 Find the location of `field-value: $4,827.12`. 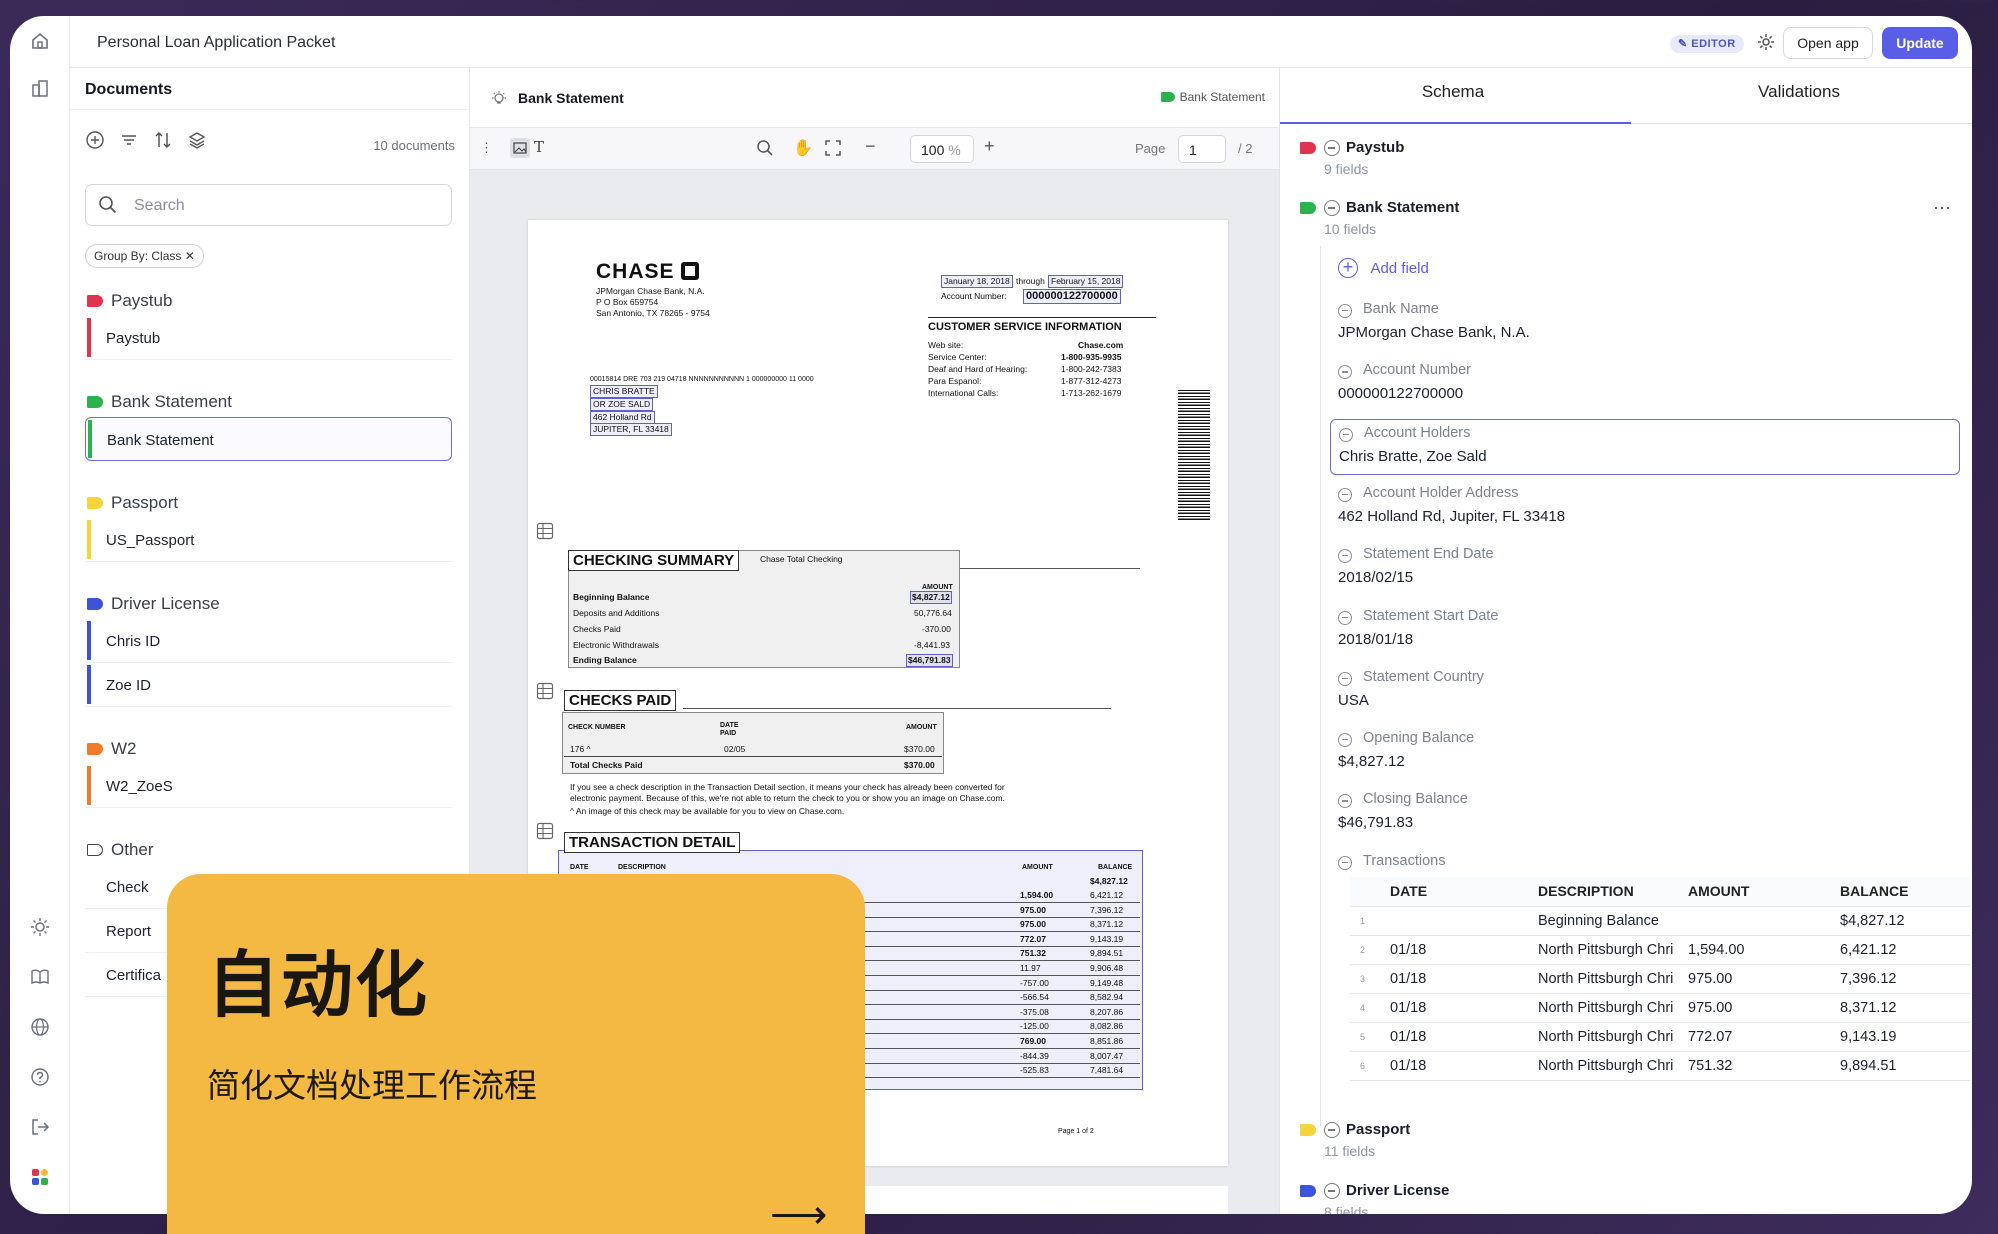

field-value: $4,827.12 is located at coordinates (1371, 761).